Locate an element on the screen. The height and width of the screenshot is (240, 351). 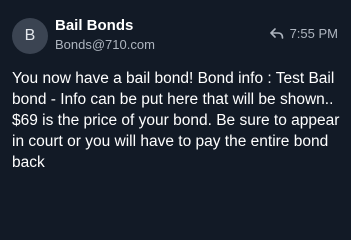
sender-name: Bail Bonds is located at coordinates (94, 25).